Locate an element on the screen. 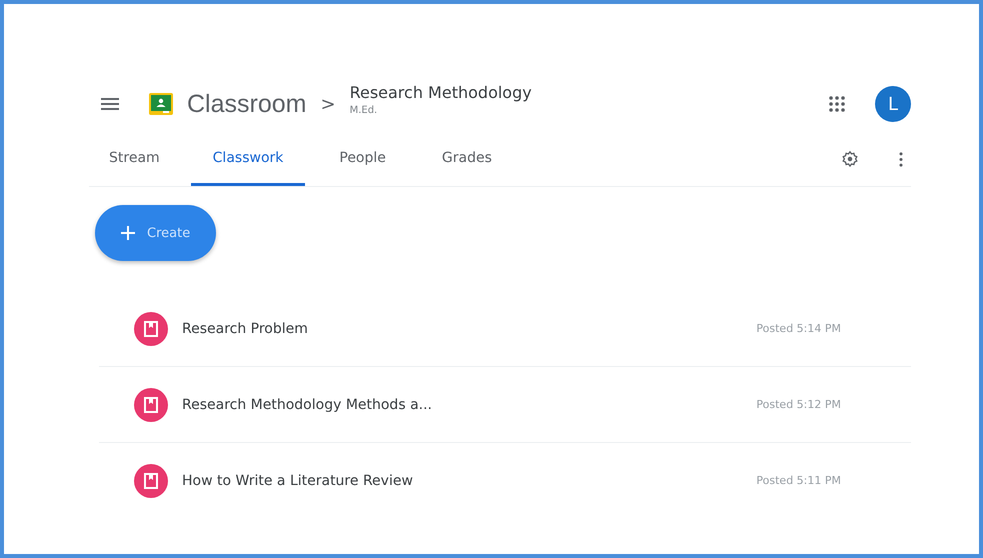 This screenshot has width=983, height=558. course-section: M.Ed. is located at coordinates (441, 110).